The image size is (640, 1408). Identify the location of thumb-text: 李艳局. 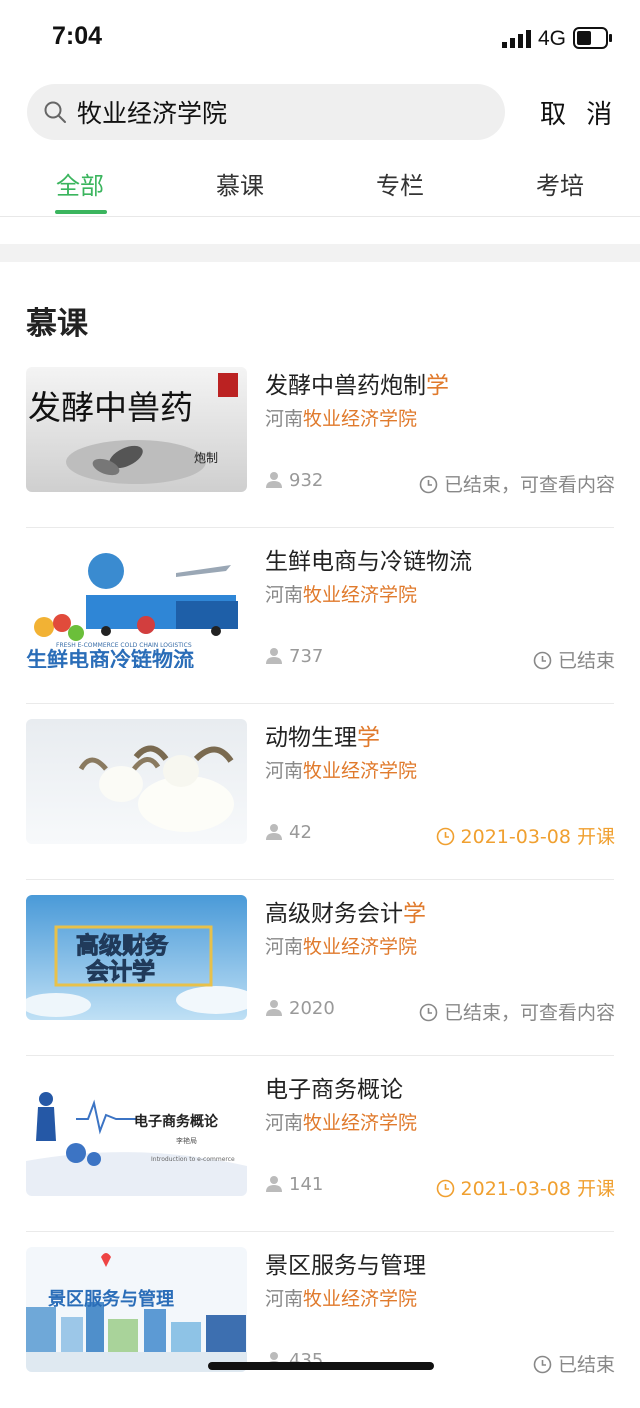
(186, 1140).